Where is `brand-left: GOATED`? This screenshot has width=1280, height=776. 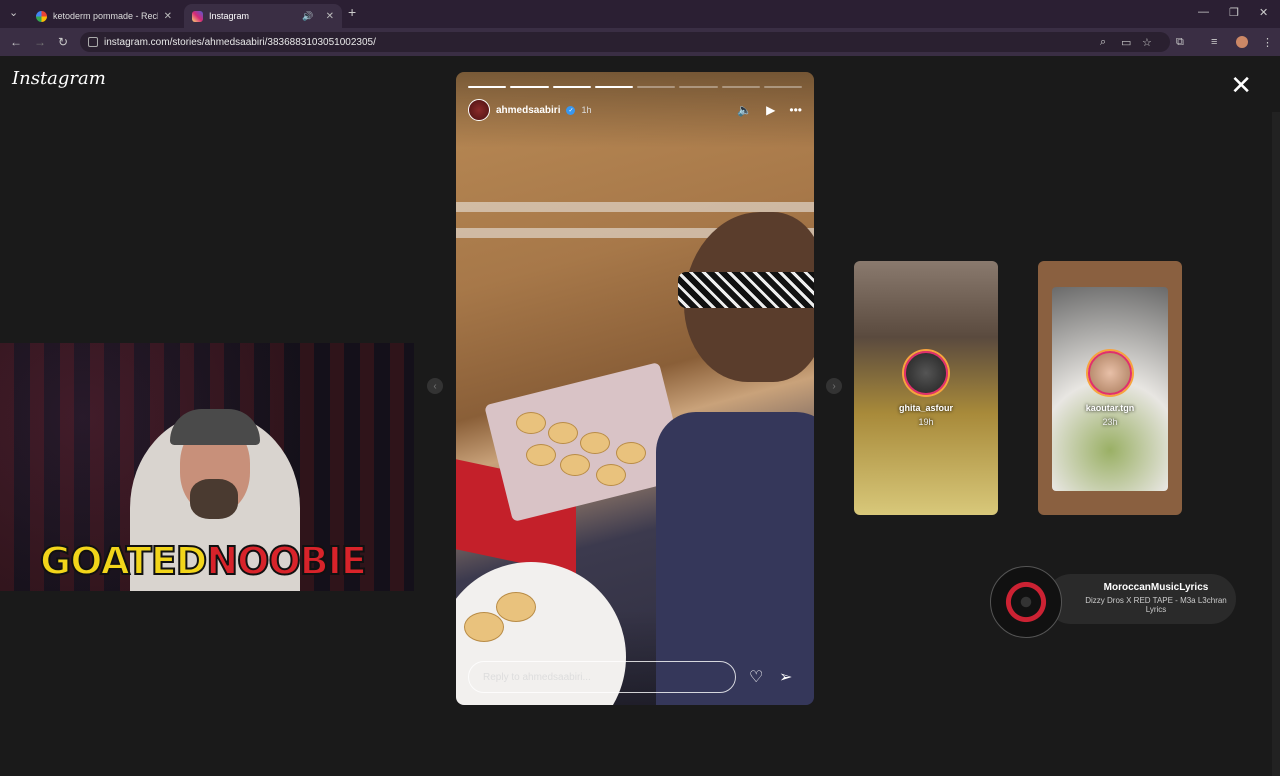 brand-left: GOATED is located at coordinates (123, 561).